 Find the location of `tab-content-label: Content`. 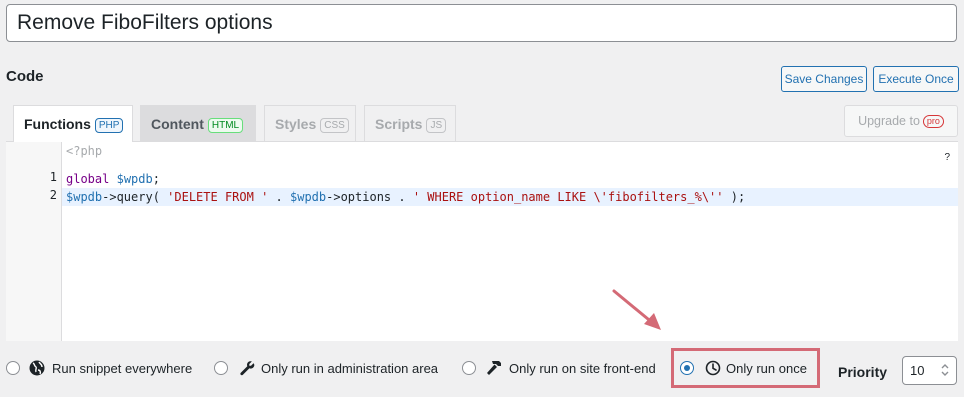

tab-content-label: Content is located at coordinates (177, 124).